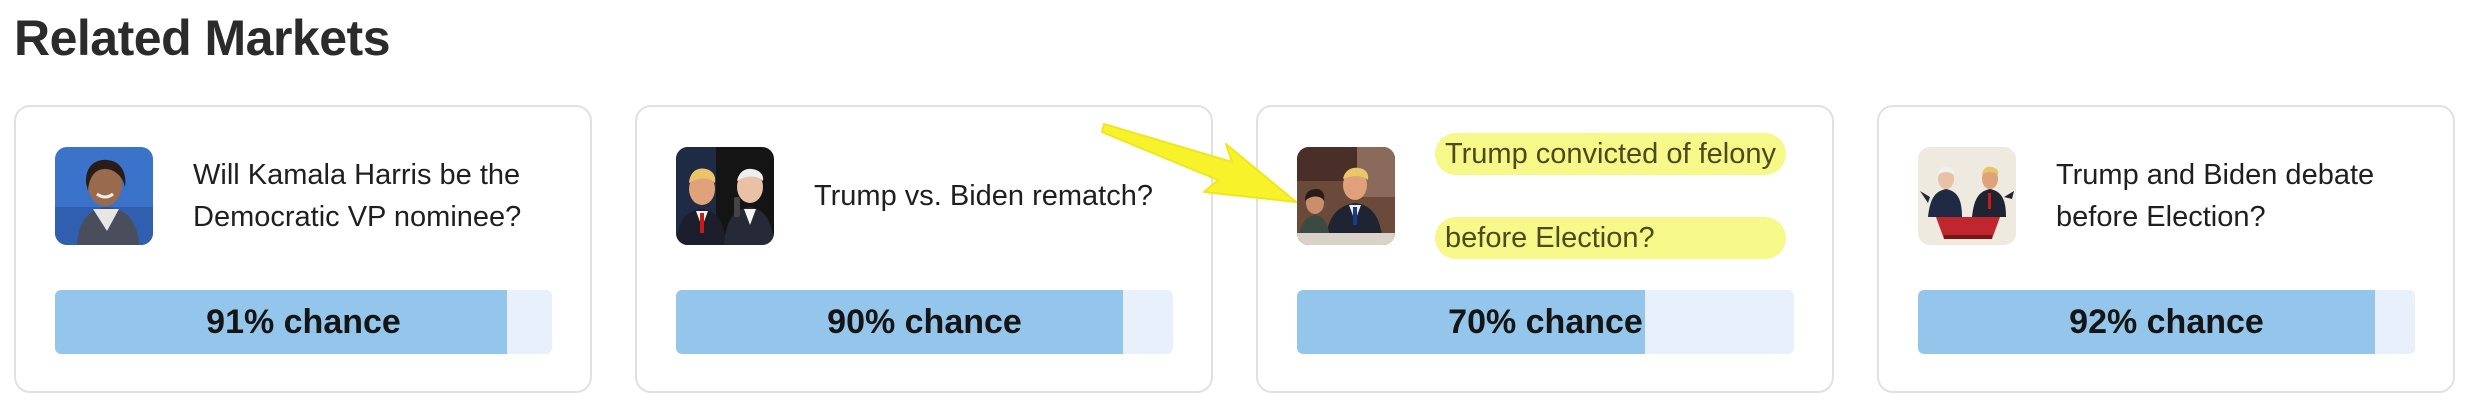 Image resolution: width=2468 pixels, height=408 pixels. Describe the element at coordinates (104, 196) in the screenshot. I see `kamala-harris-photo` at that location.